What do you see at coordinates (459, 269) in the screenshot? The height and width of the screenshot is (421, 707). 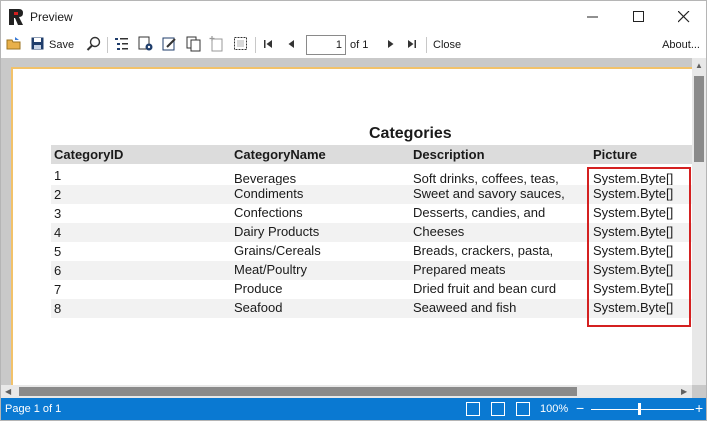 I see `table-cell: Prepared meats` at bounding box center [459, 269].